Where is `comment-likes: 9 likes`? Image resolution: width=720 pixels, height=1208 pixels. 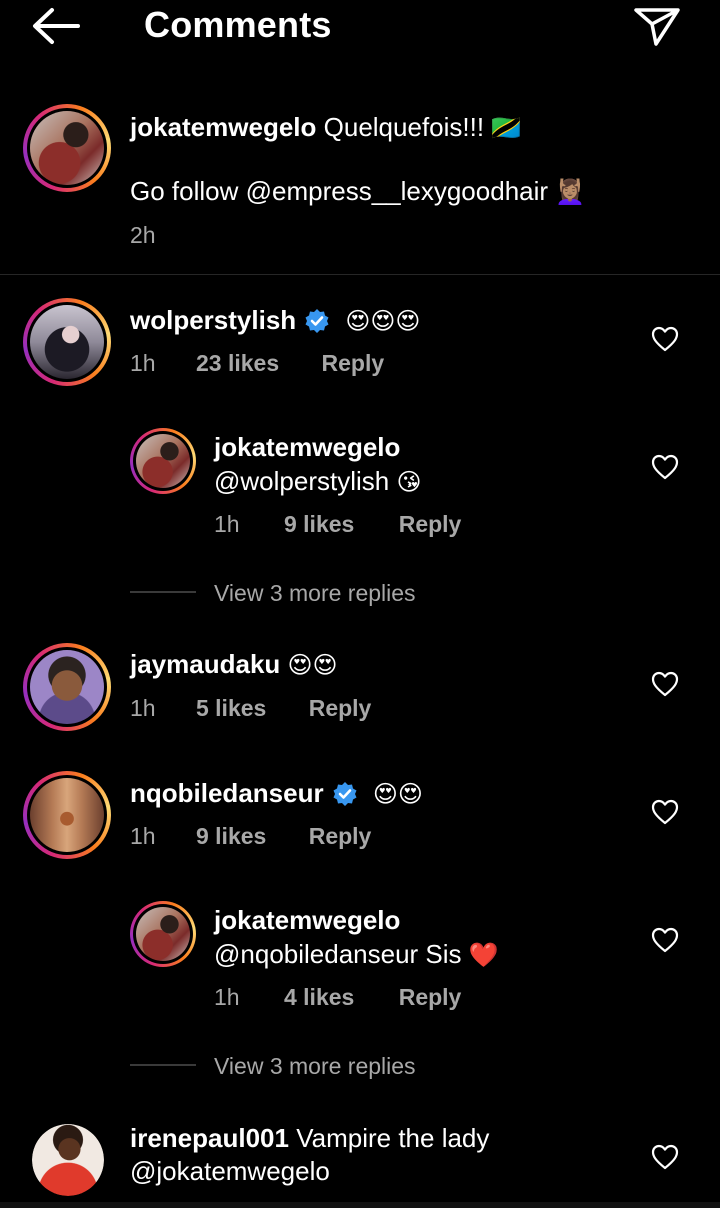
comment-likes: 9 likes is located at coordinates (231, 836).